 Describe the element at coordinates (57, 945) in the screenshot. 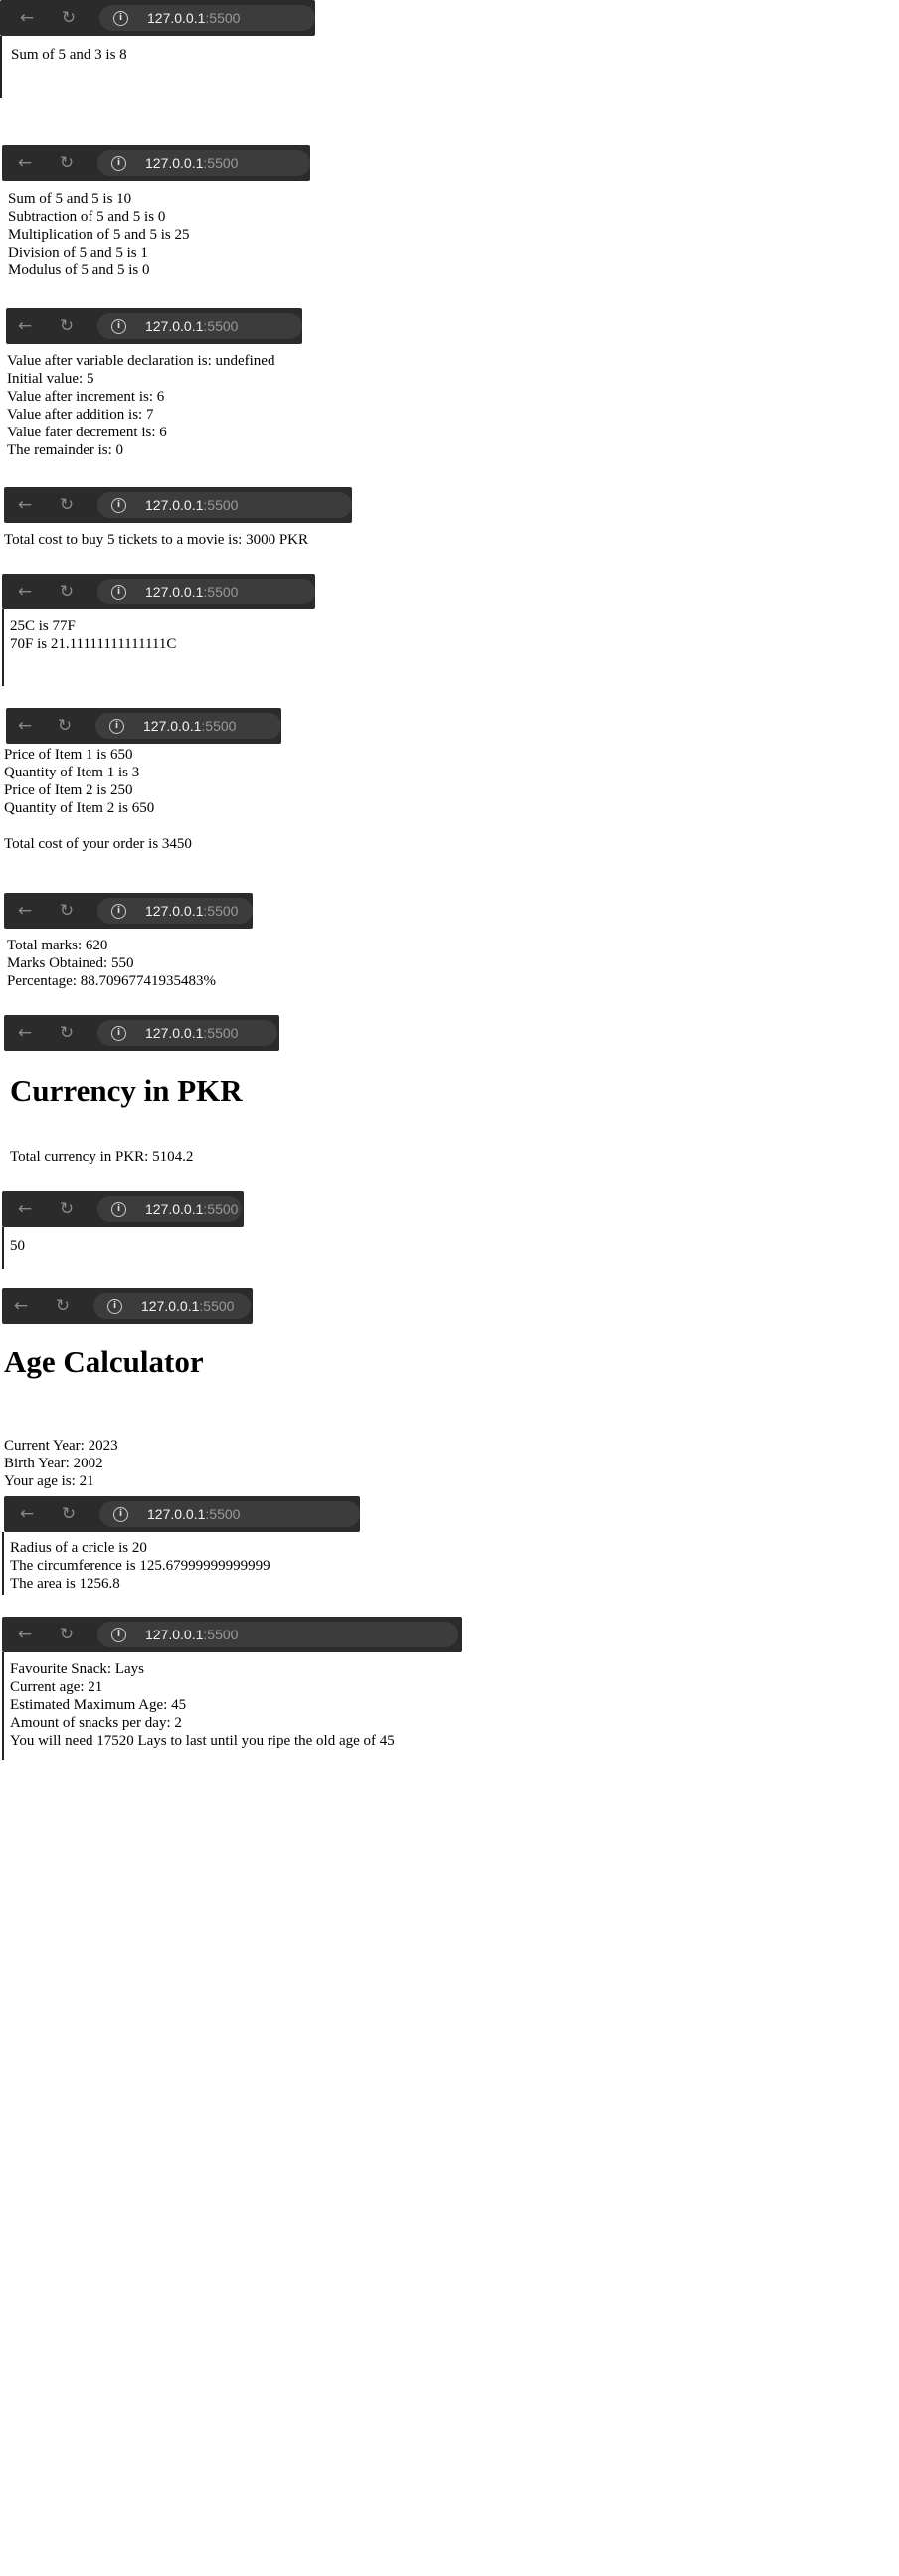

I see `output-line: Total marks: 620` at that location.